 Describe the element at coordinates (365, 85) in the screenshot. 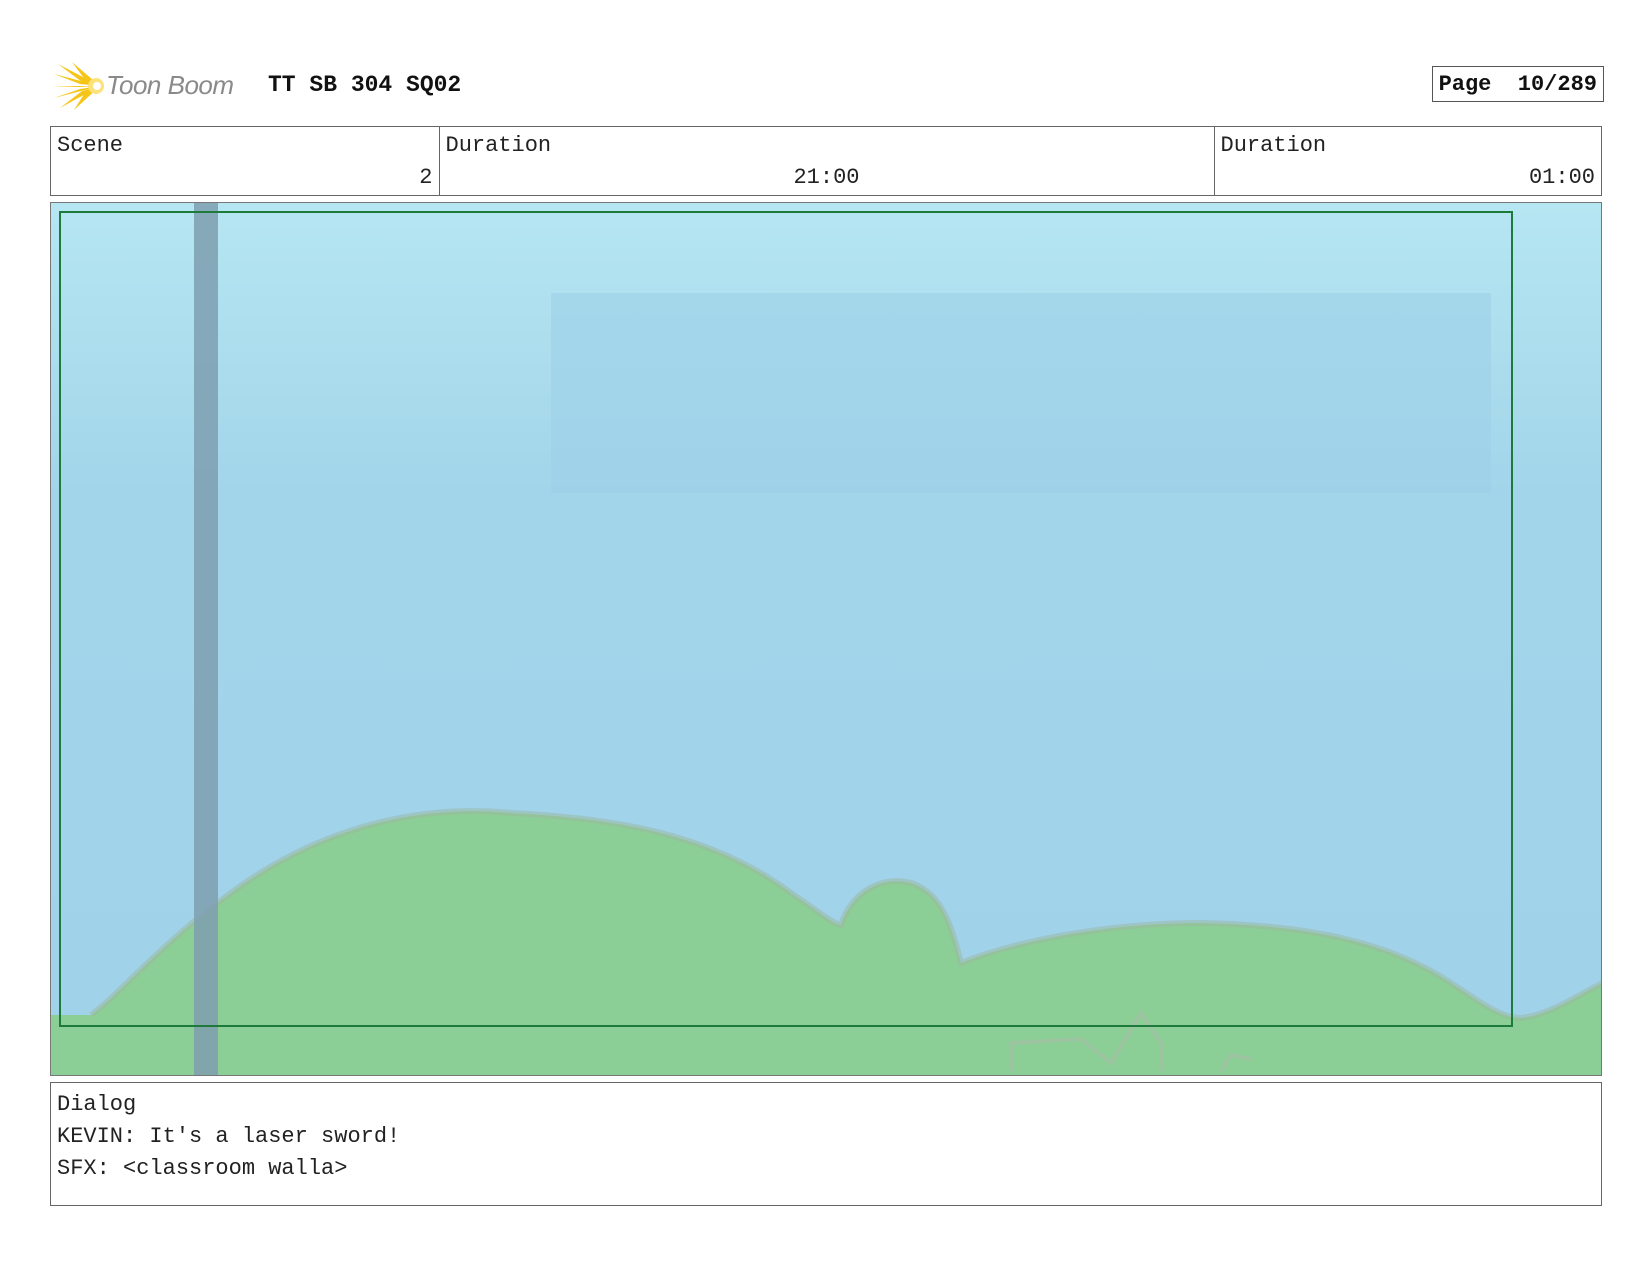

I see `project-title: TT SB 304 SQ02` at that location.